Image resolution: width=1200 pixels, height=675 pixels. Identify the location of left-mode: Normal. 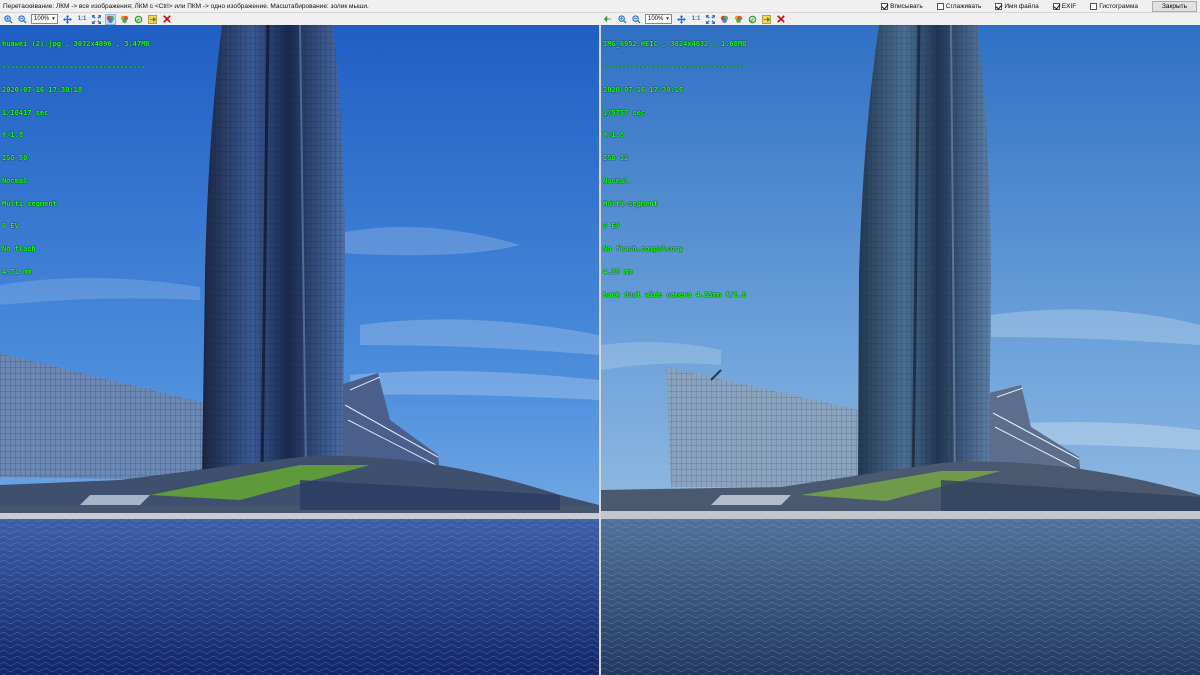
(15, 180).